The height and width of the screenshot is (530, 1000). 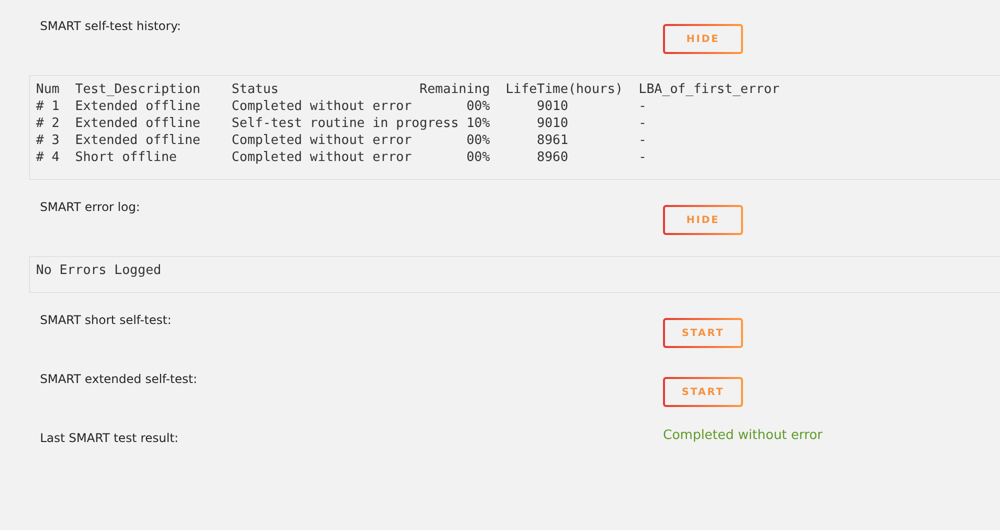 What do you see at coordinates (119, 378) in the screenshot?
I see `setting-label: SMART extended self-test:` at bounding box center [119, 378].